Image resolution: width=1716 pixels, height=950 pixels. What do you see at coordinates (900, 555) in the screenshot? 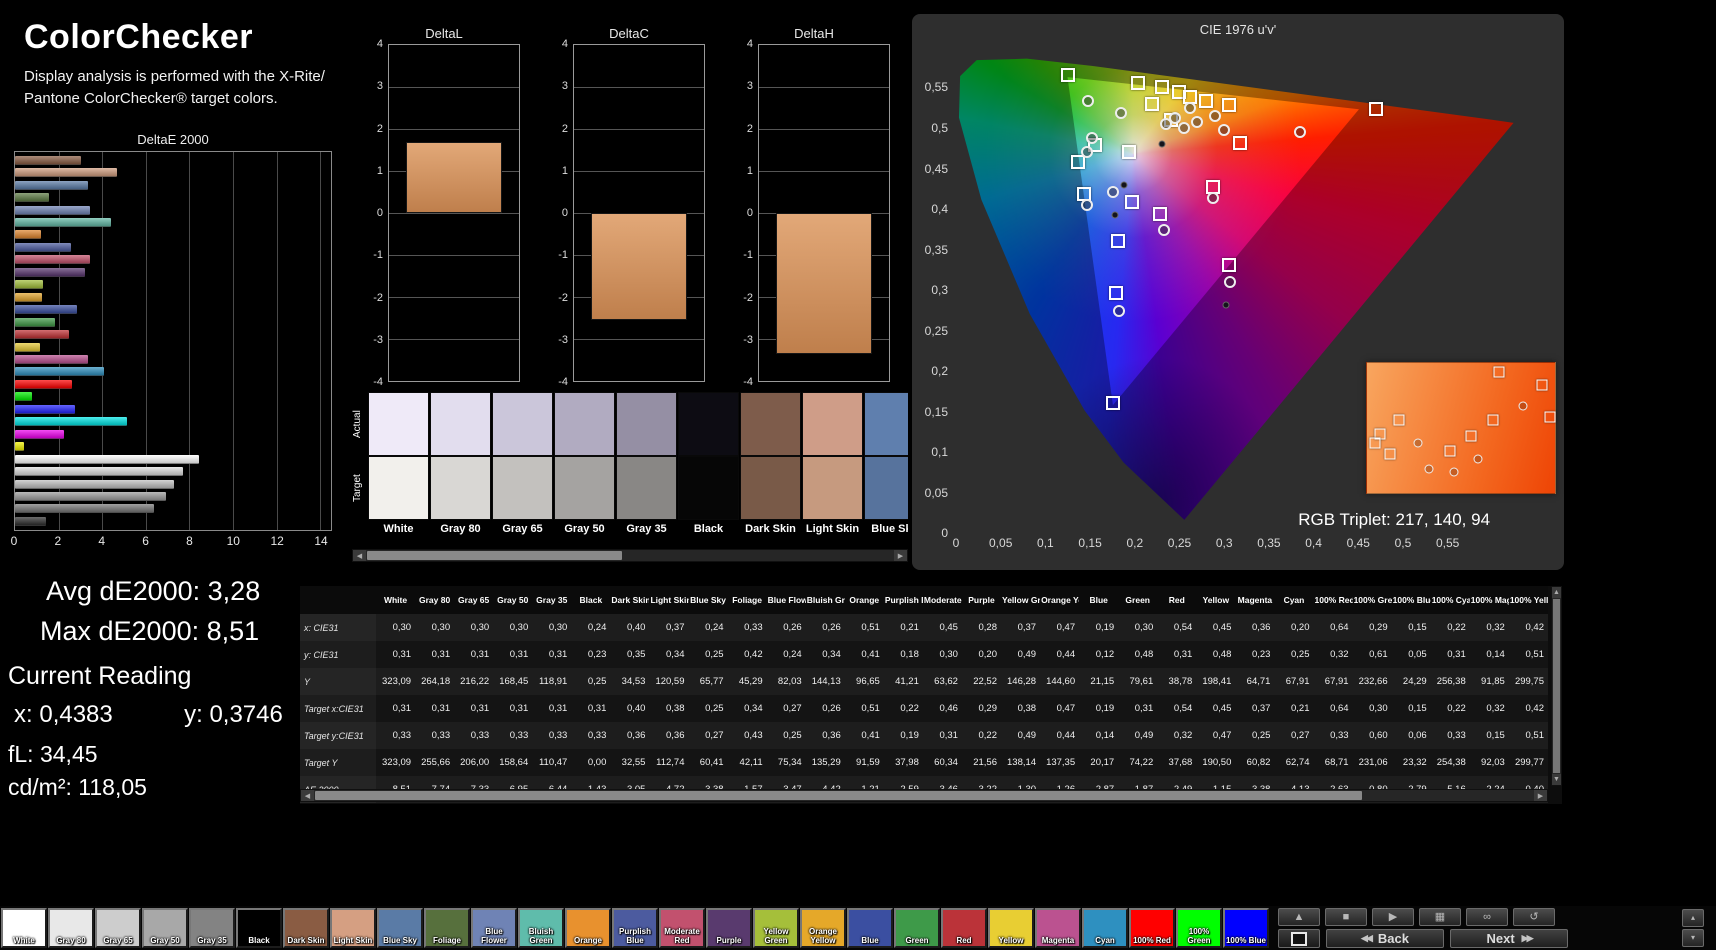
I see `scroll-right-arrow-icon: ▶` at bounding box center [900, 555].